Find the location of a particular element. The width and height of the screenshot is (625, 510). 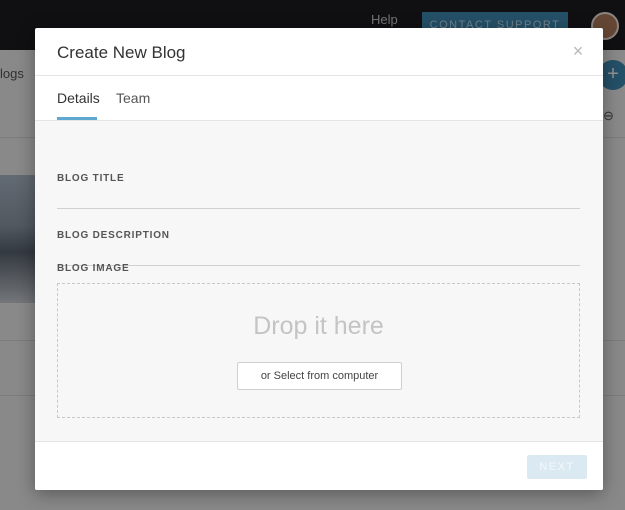

blog-description-input is located at coordinates (318, 255).